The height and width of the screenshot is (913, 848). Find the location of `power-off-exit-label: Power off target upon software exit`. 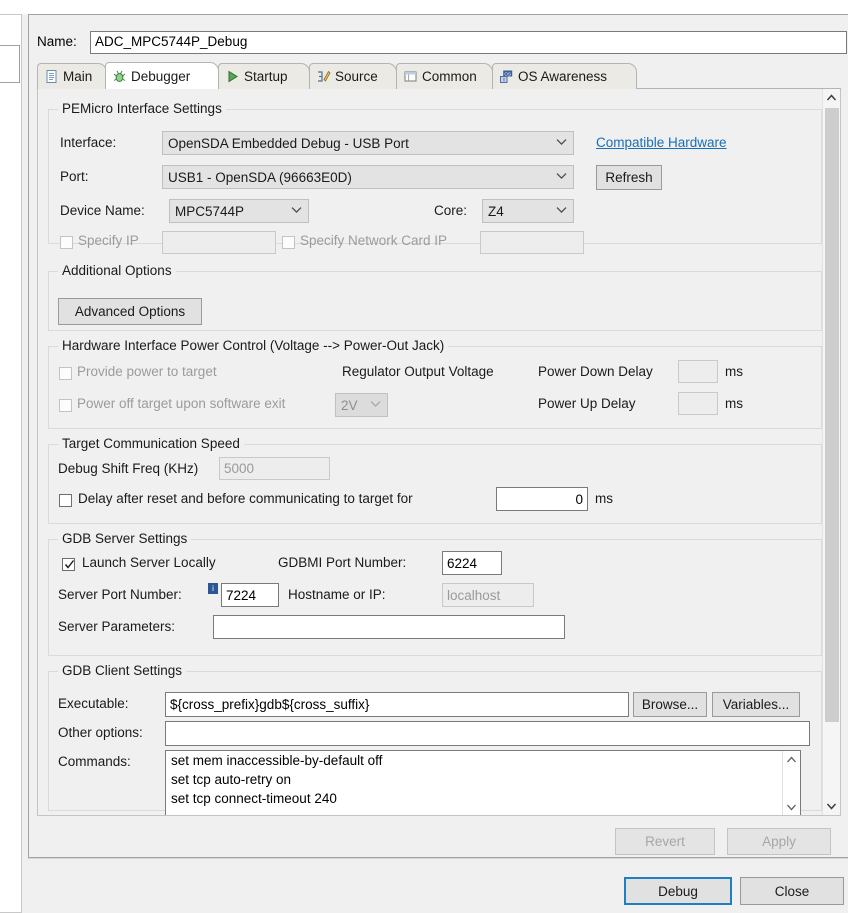

power-off-exit-label: Power off target upon software exit is located at coordinates (181, 403).